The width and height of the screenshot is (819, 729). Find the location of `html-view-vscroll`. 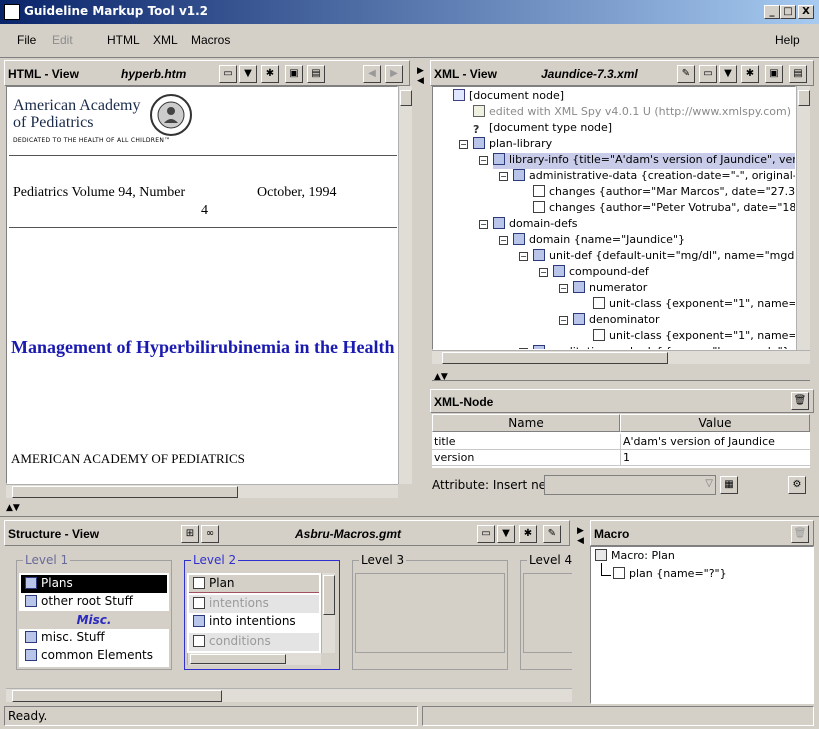

html-view-vscroll is located at coordinates (405, 285).